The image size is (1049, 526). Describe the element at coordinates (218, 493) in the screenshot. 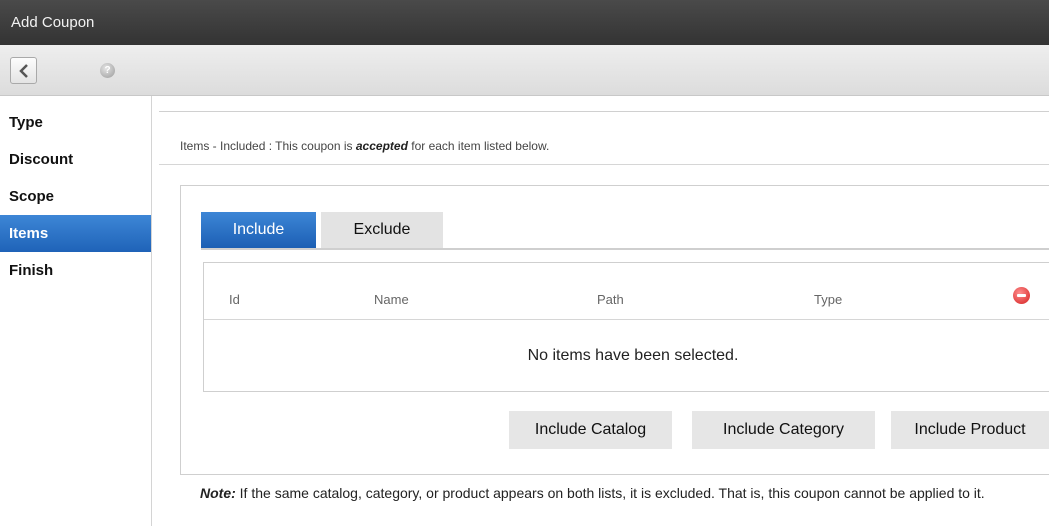

I see `note-label: Note:` at that location.